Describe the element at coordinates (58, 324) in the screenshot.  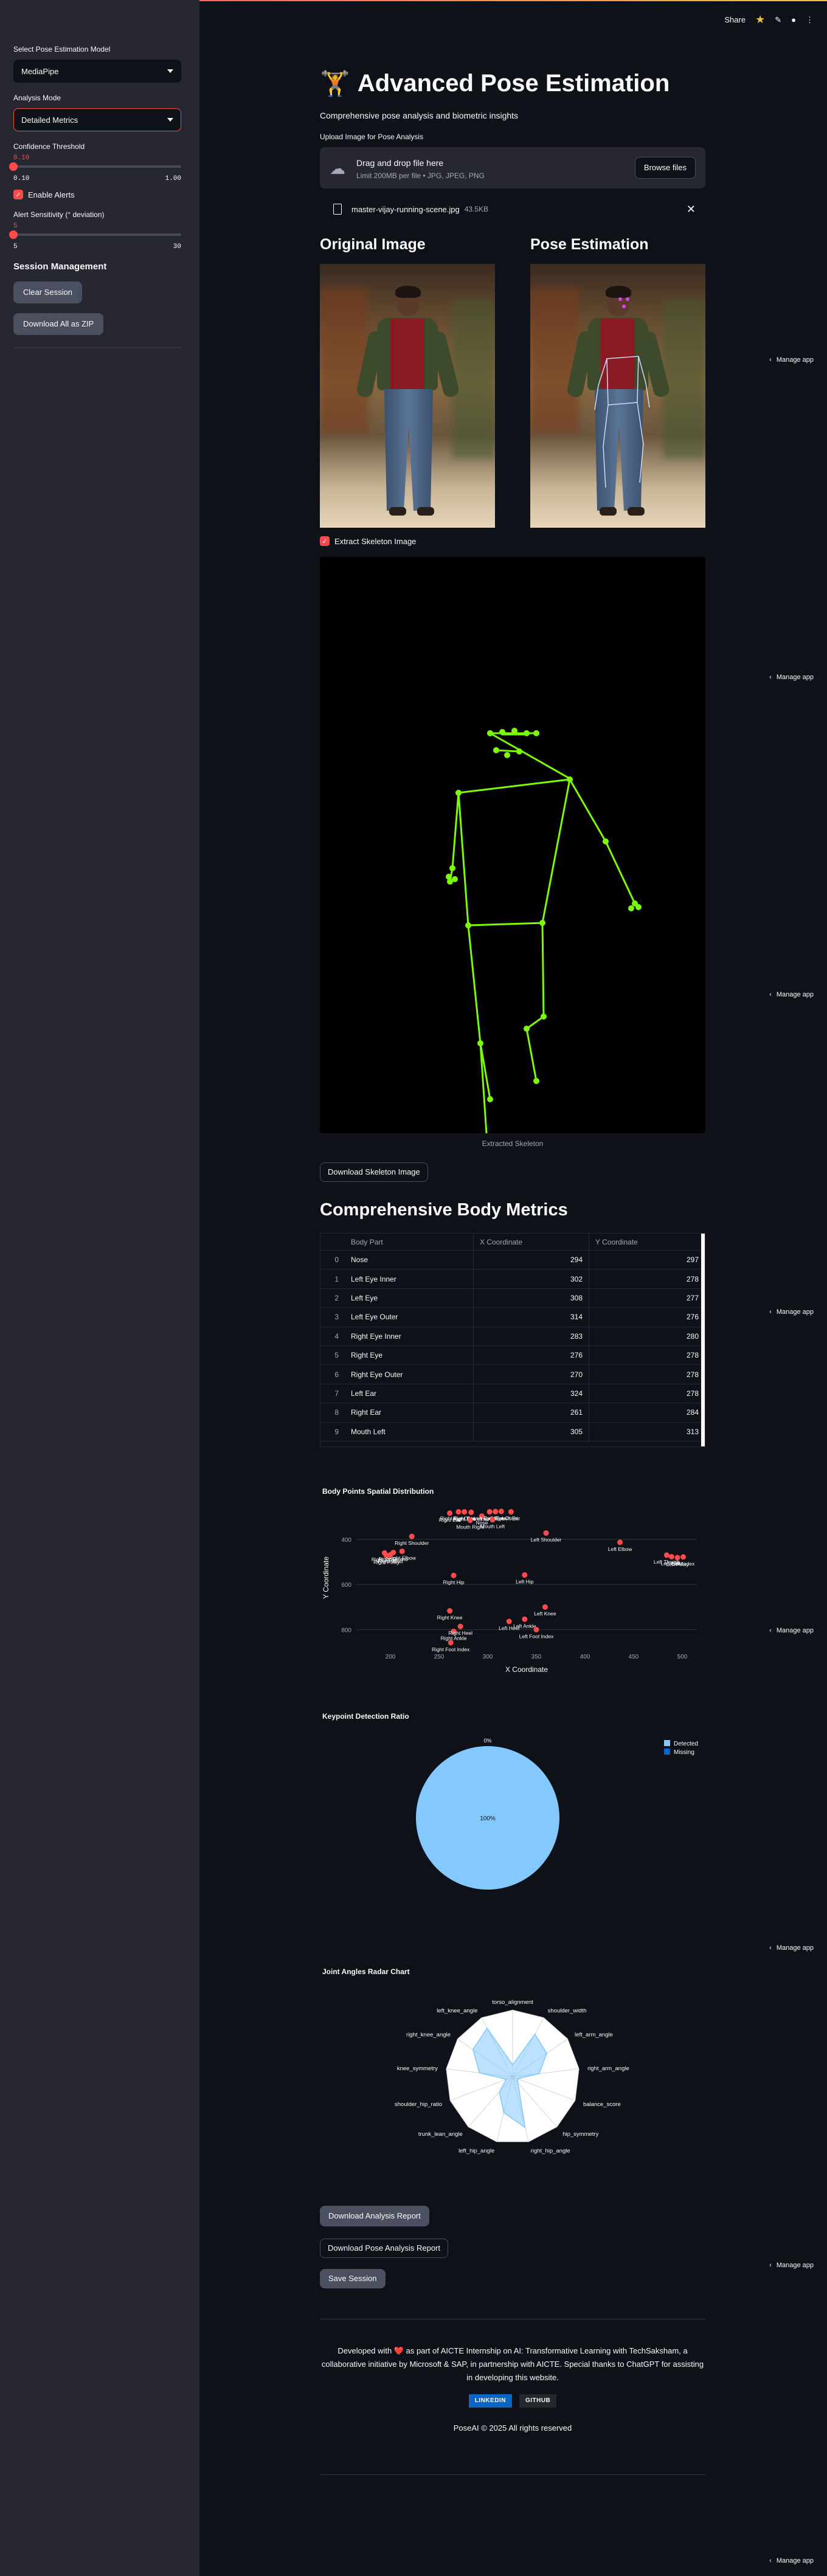
I see `download-zip-button: Download All as ZIP` at that location.